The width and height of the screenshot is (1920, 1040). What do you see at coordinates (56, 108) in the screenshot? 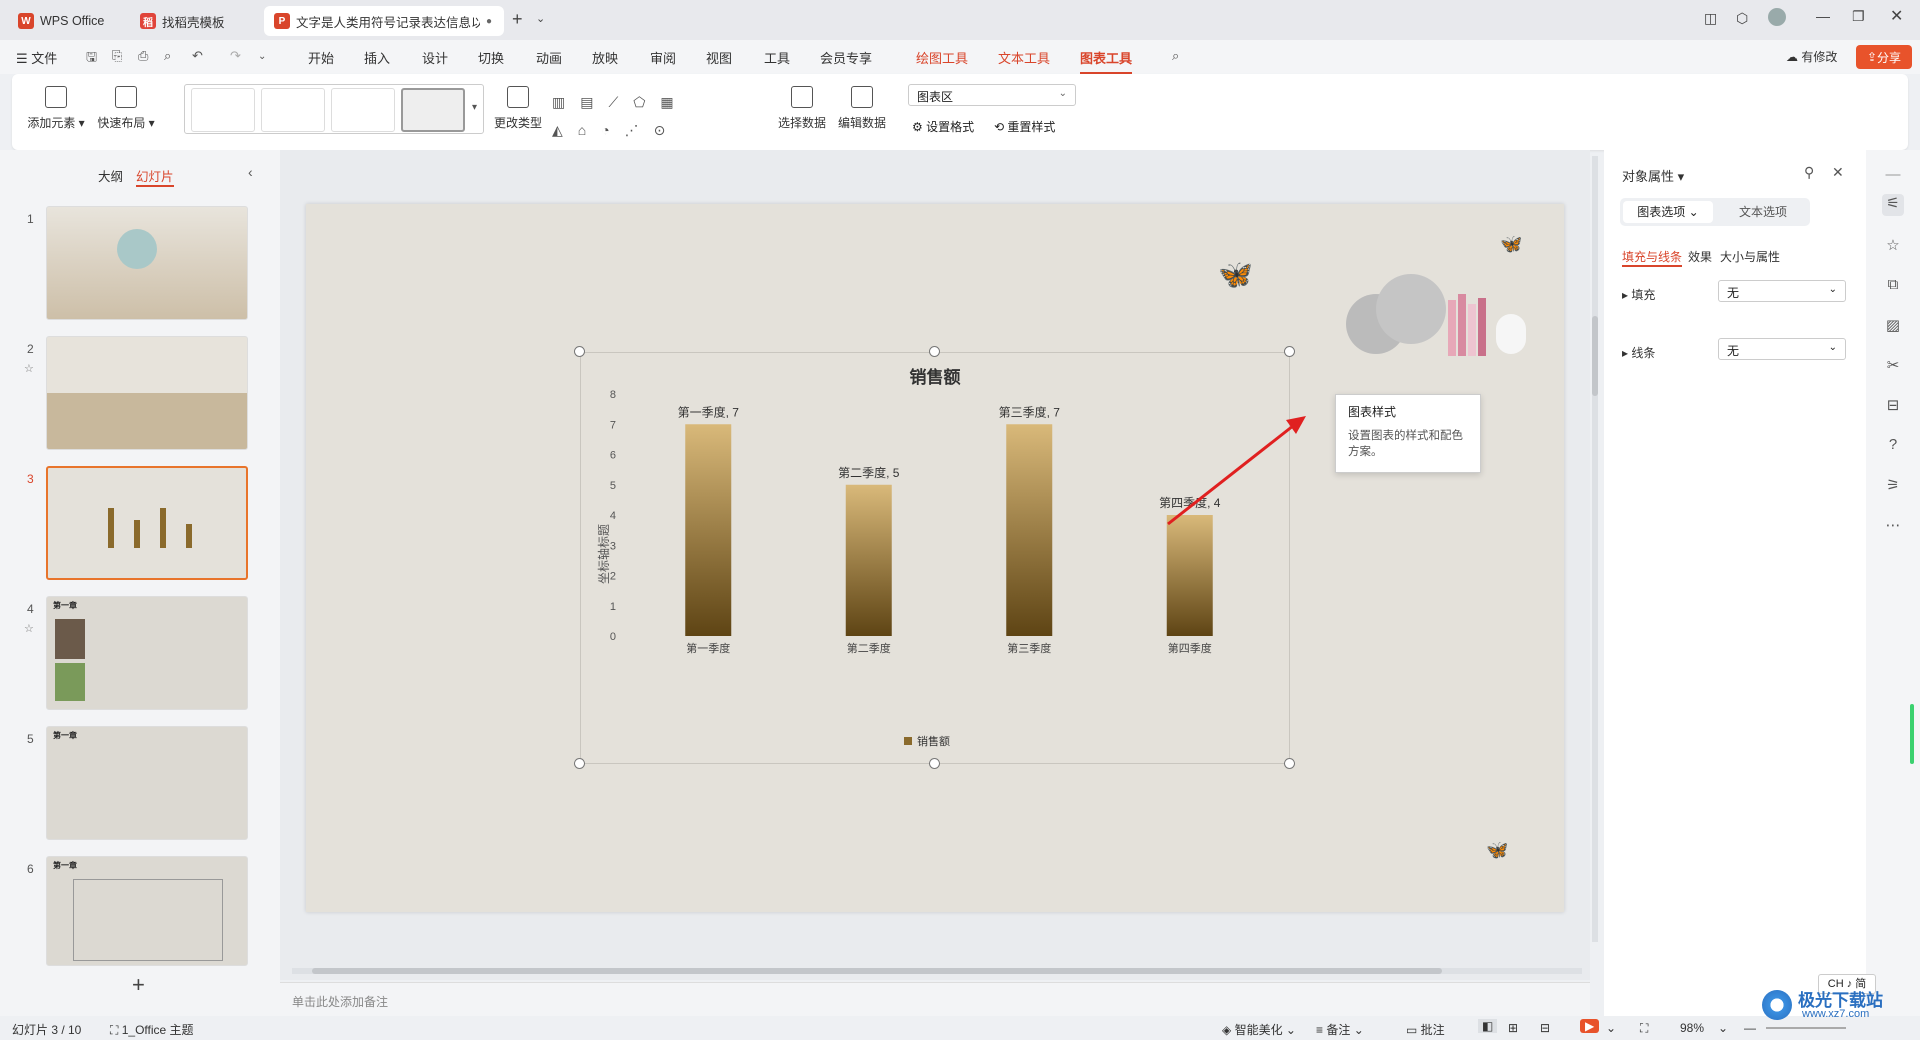
I see `add-element-button: 添加元素 ▾` at bounding box center [56, 108].